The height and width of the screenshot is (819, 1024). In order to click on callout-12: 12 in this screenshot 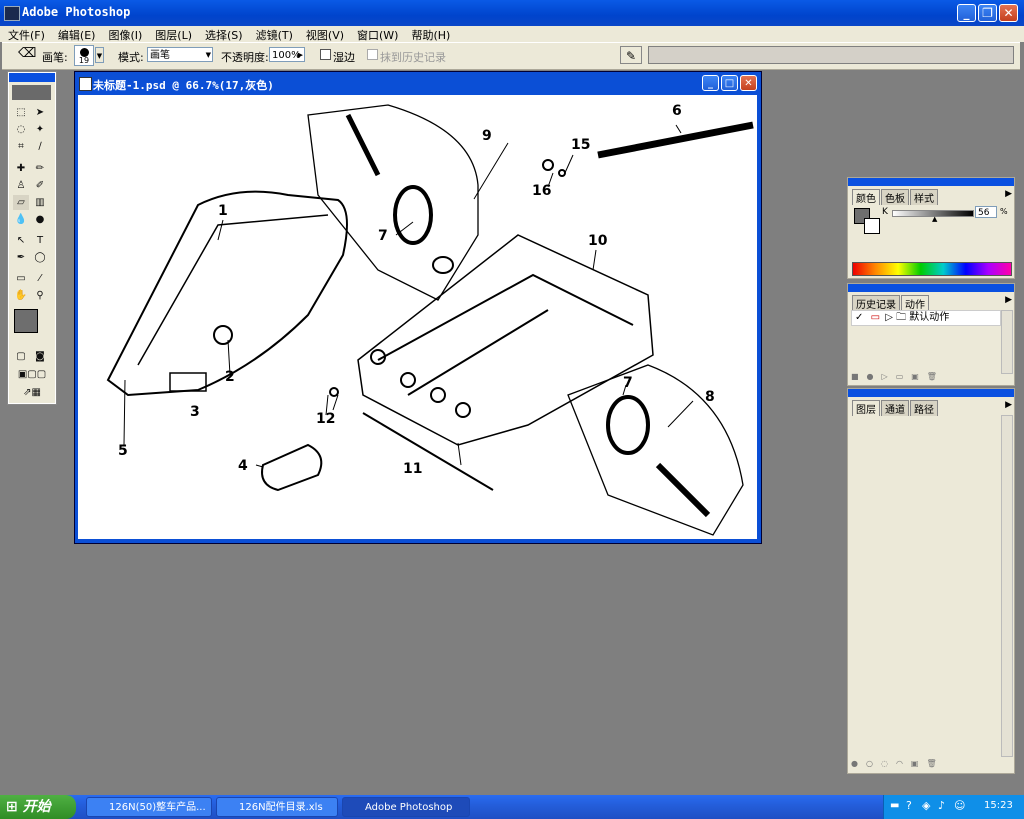, I will do `click(325, 419)`.